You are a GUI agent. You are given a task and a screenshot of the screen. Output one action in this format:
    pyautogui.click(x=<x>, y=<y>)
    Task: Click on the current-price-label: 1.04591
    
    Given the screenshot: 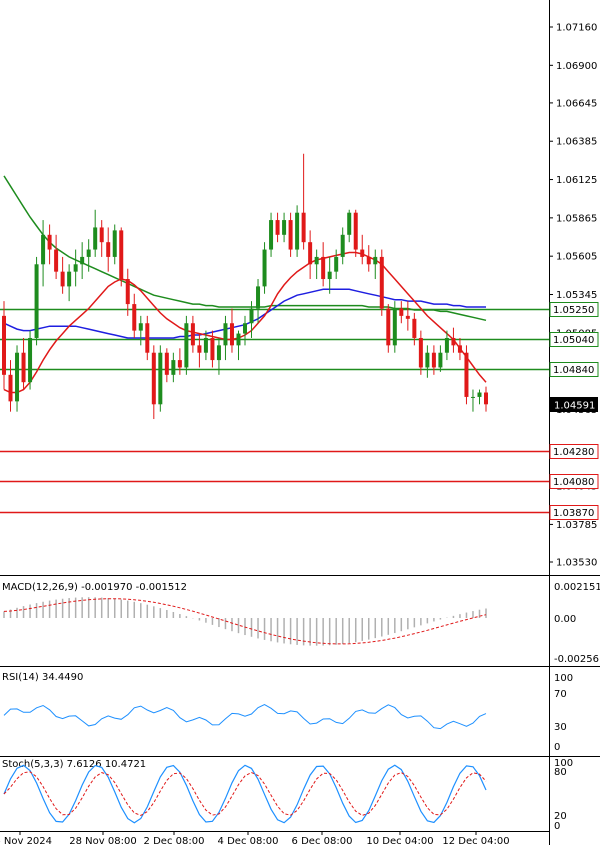 What is the action you would take?
    pyautogui.click(x=574, y=406)
    